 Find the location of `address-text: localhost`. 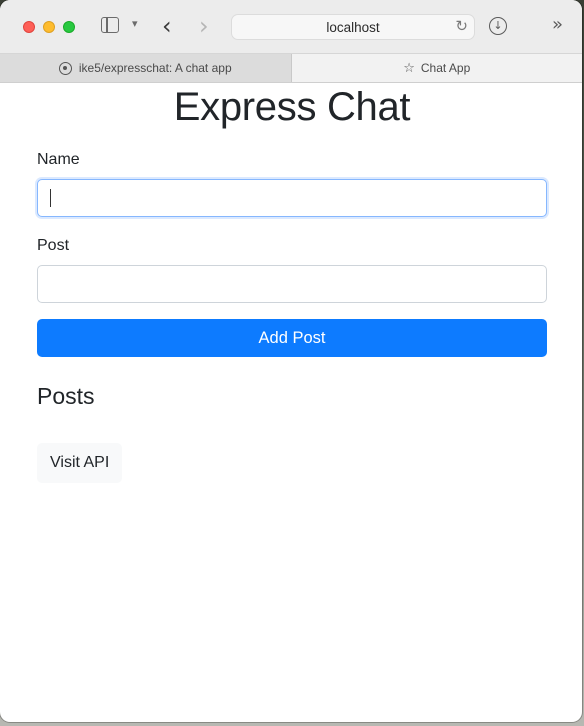

address-text: localhost is located at coordinates (353, 27).